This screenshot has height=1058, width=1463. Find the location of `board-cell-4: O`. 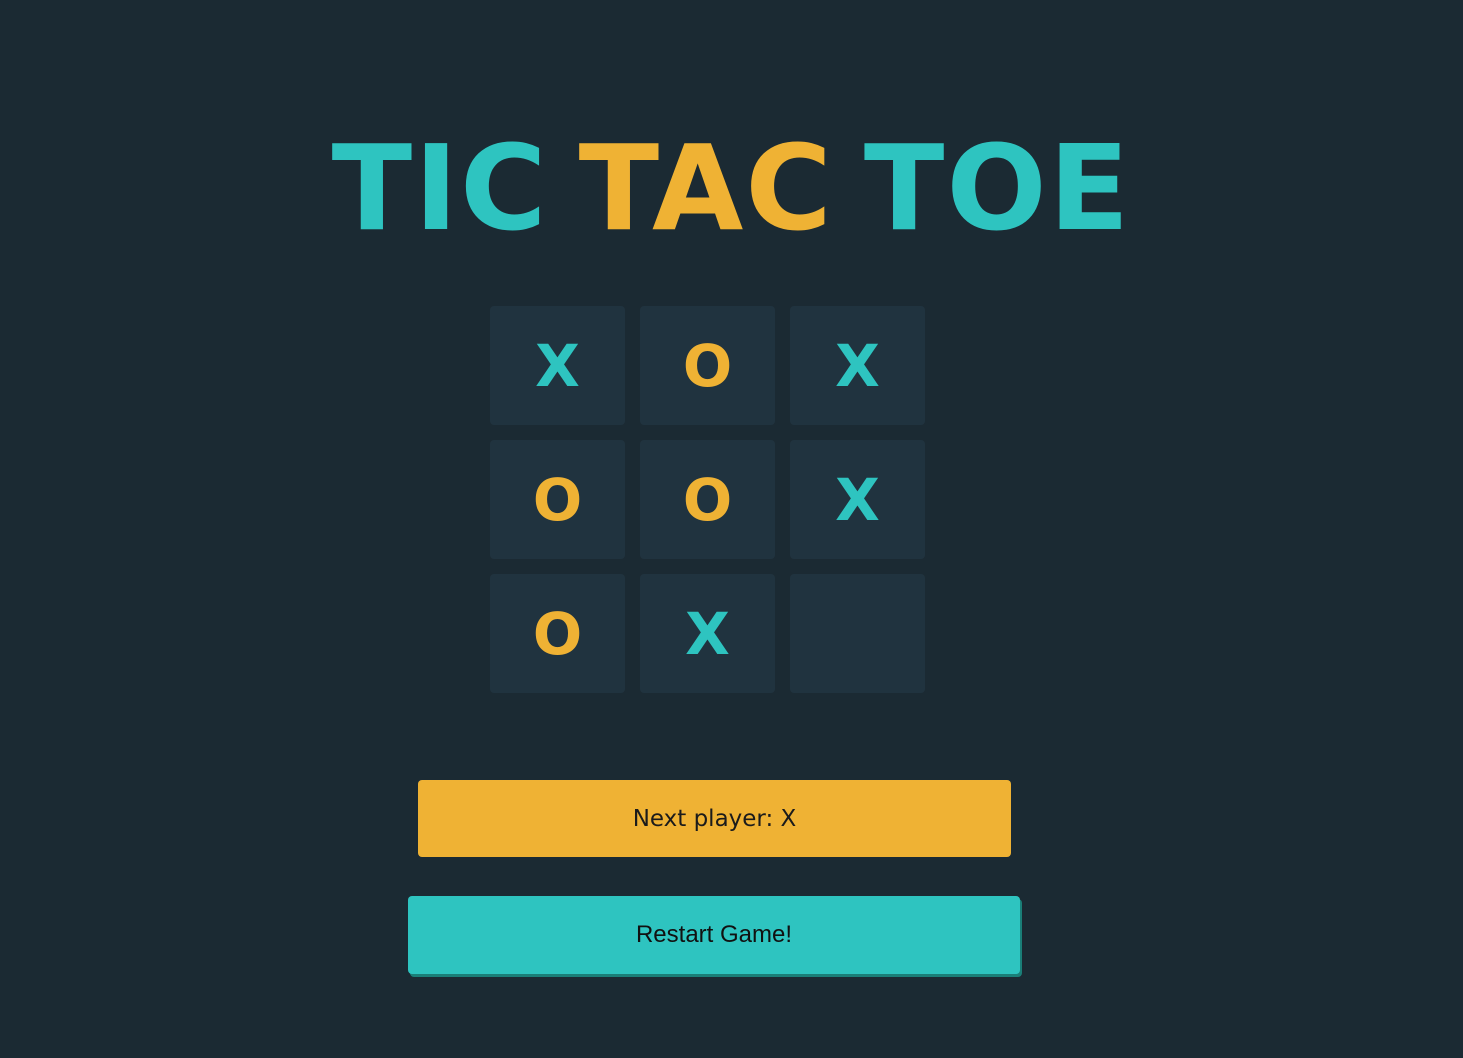

board-cell-4: O is located at coordinates (557, 499).